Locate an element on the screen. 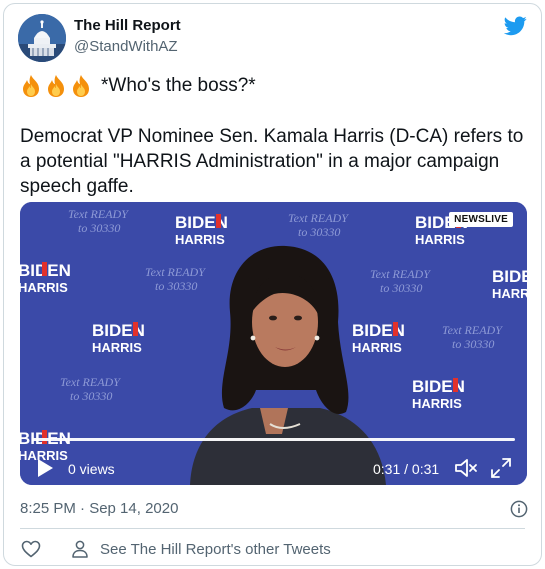 The height and width of the screenshot is (569, 545). avatar is located at coordinates (42, 38).